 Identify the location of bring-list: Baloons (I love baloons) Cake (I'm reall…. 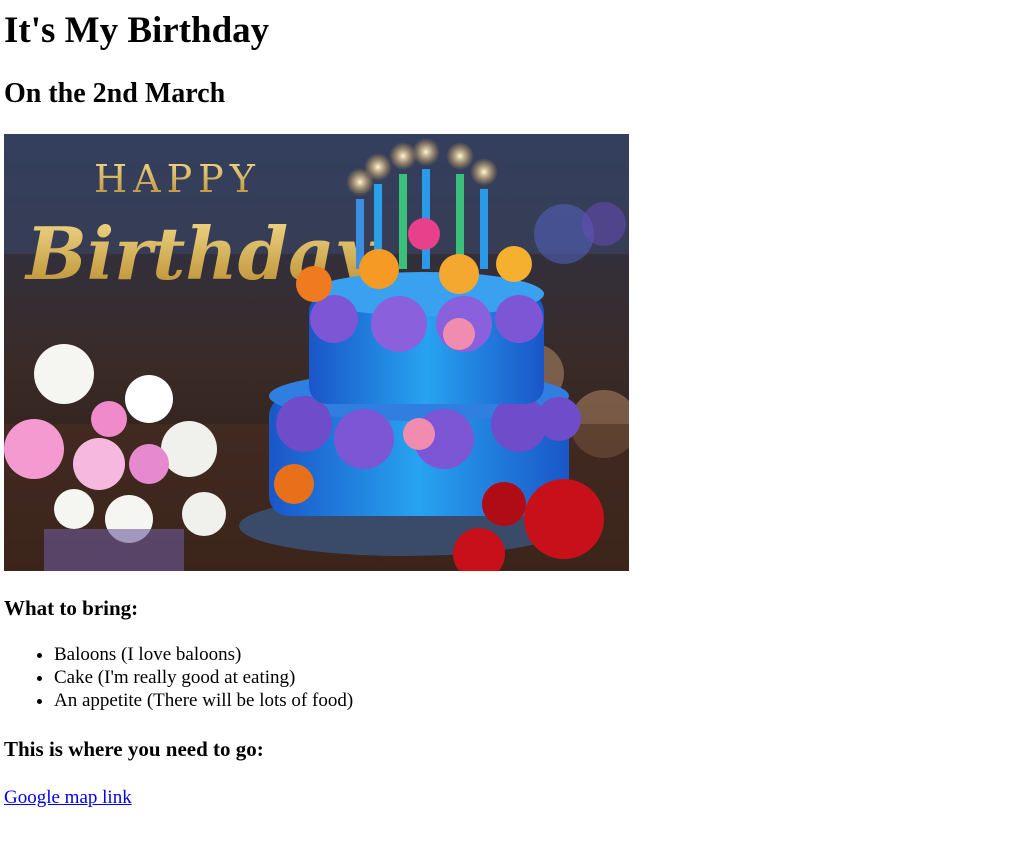
(518, 677).